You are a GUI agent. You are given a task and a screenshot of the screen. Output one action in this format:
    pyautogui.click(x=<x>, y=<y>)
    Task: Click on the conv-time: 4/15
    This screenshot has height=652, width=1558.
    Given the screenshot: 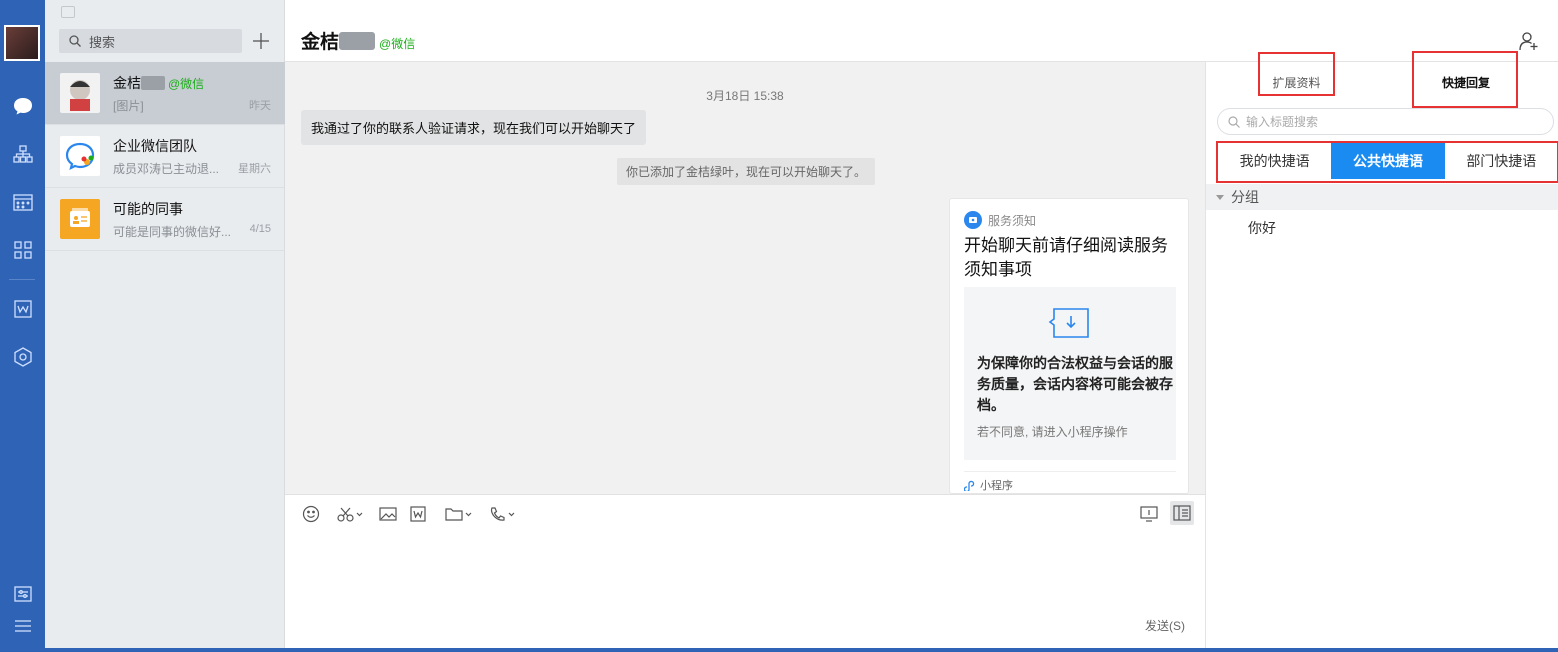 What is the action you would take?
    pyautogui.click(x=260, y=229)
    